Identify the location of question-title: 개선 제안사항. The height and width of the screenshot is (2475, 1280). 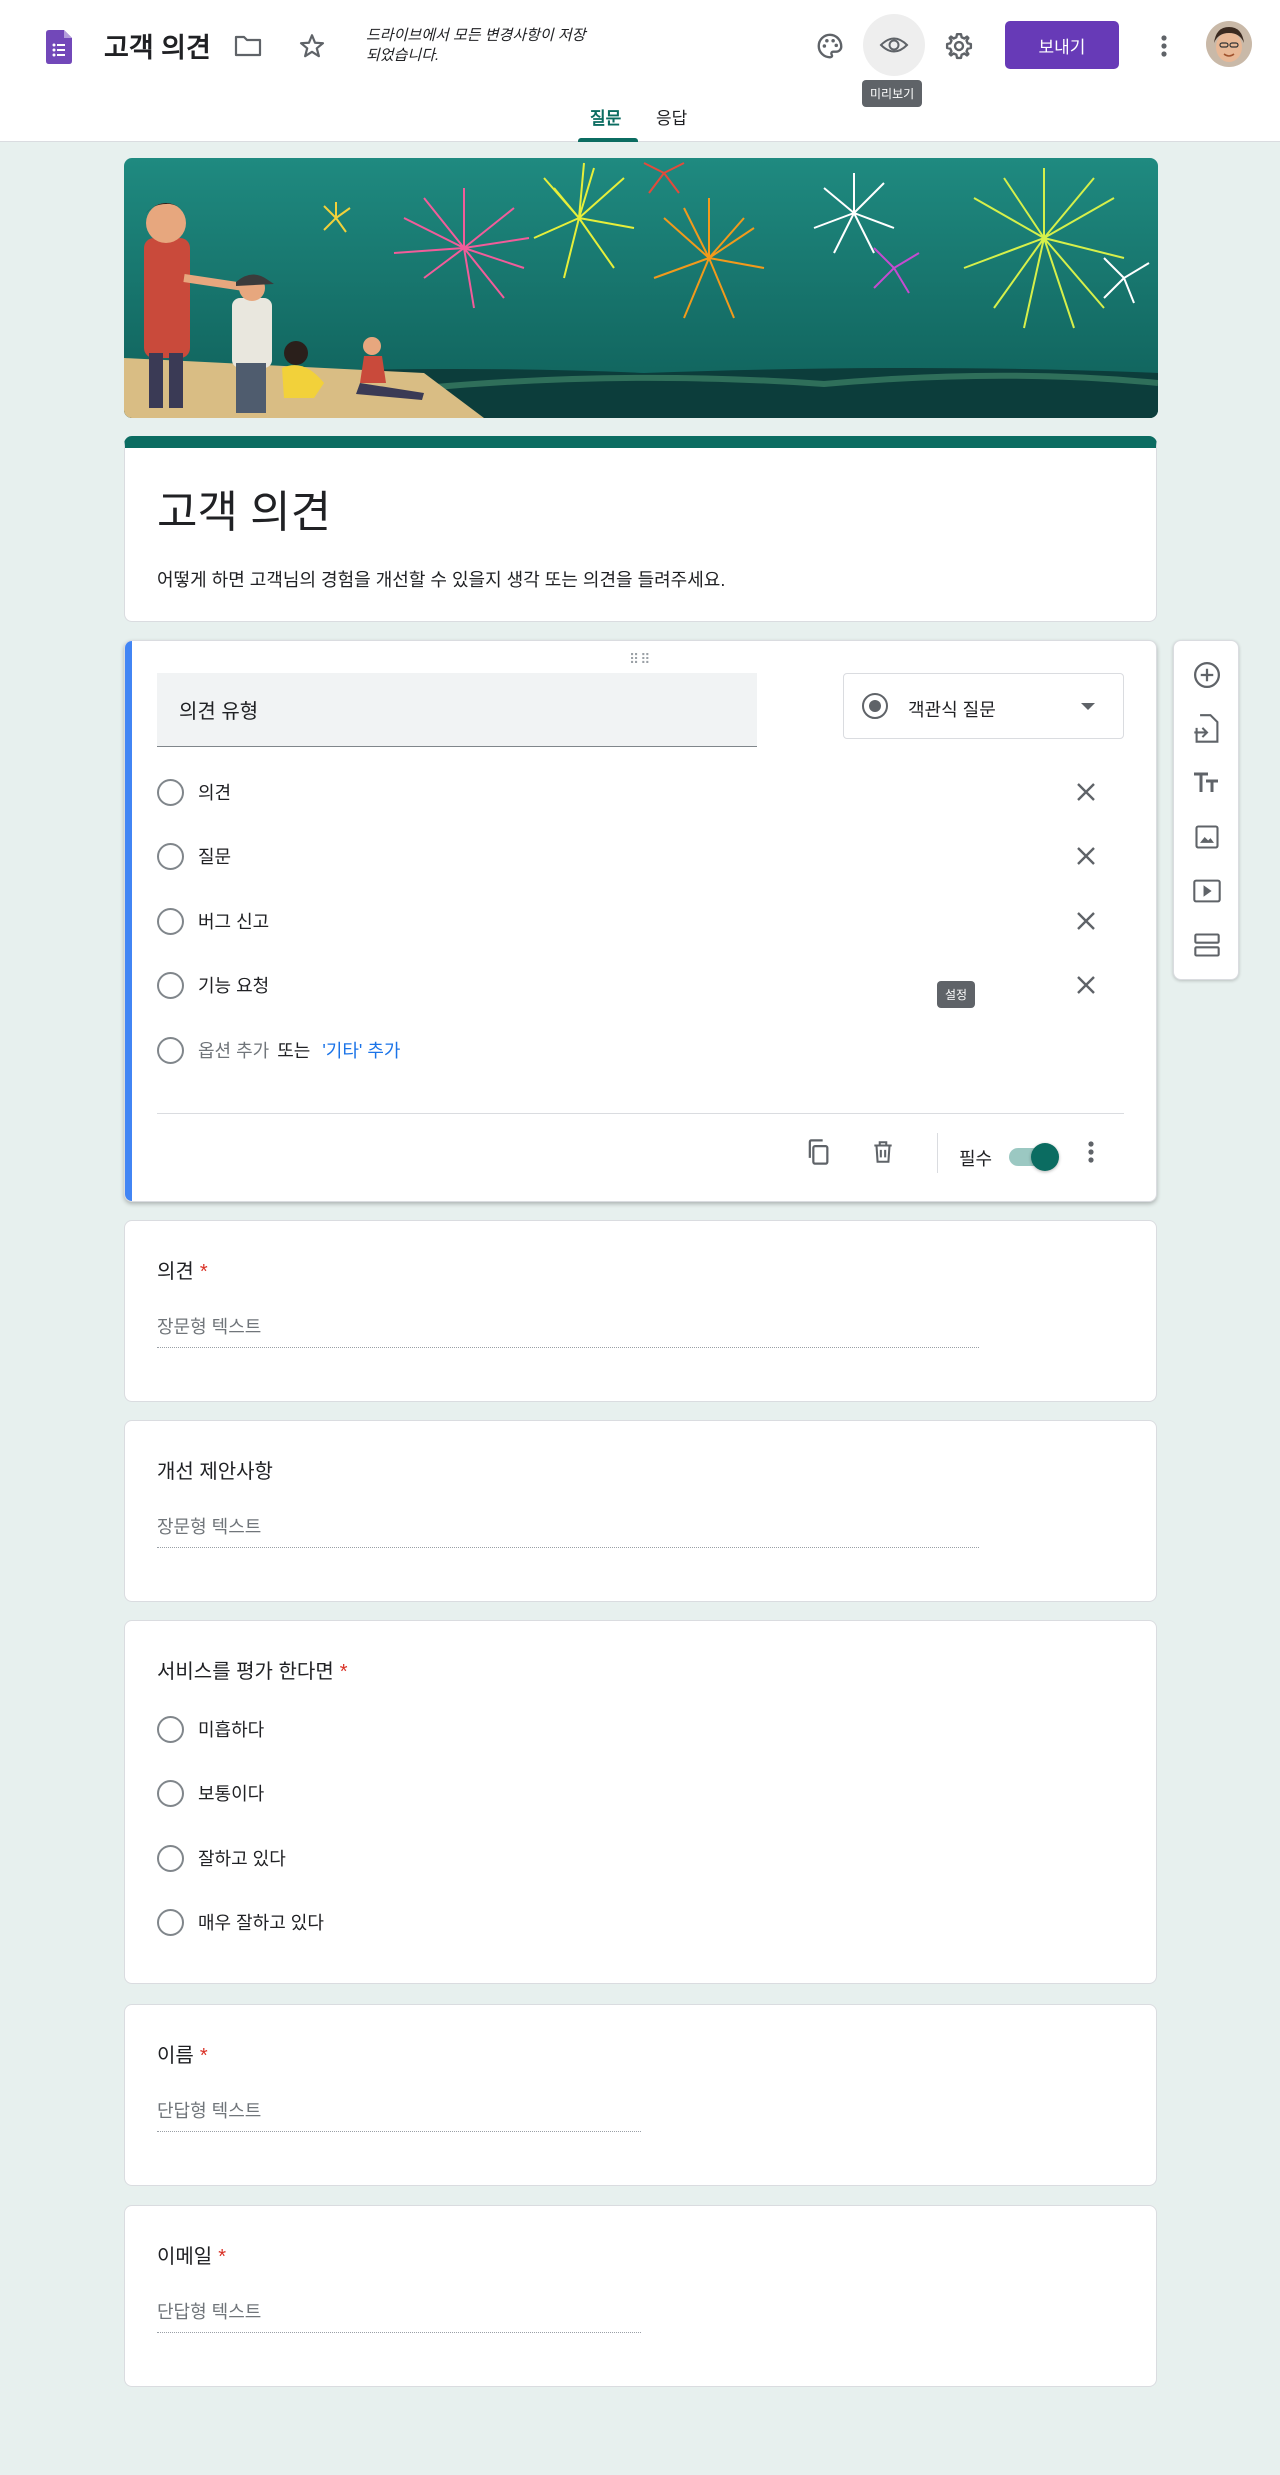
(215, 1472).